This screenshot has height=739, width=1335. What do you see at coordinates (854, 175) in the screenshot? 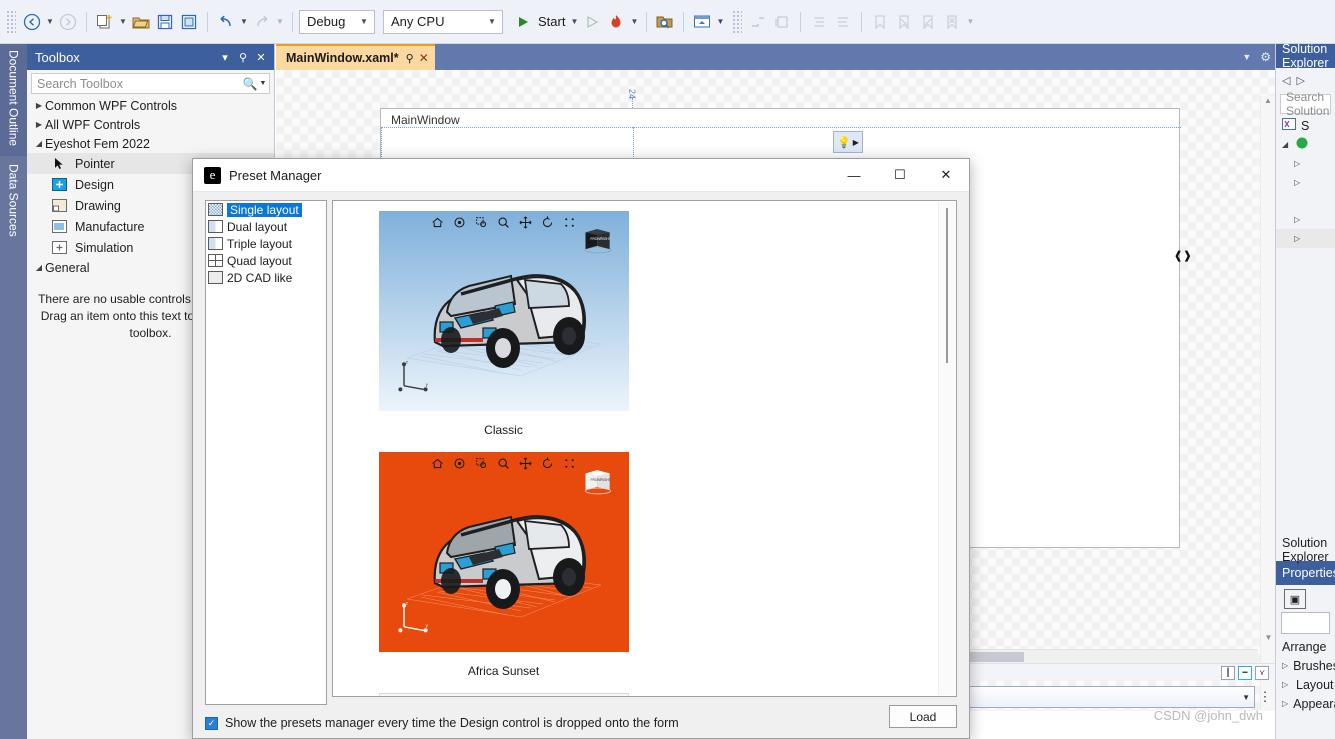
I see `minimize-icon: —` at bounding box center [854, 175].